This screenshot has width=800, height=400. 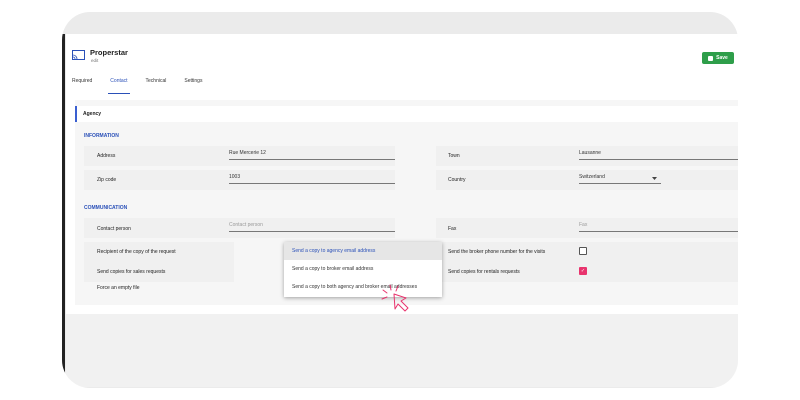 What do you see at coordinates (106, 156) in the screenshot?
I see `address-label: Address` at bounding box center [106, 156].